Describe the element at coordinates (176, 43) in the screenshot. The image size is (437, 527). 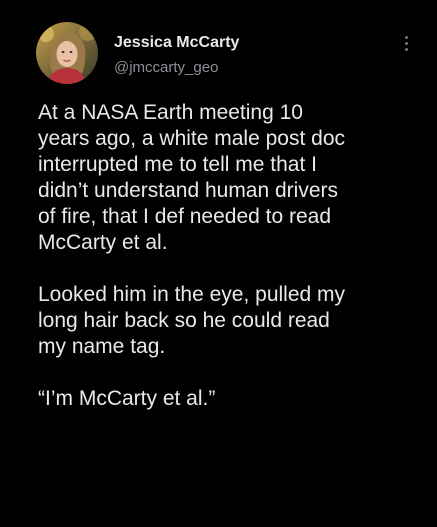
I see `author-display-name: Jessica McCarty` at that location.